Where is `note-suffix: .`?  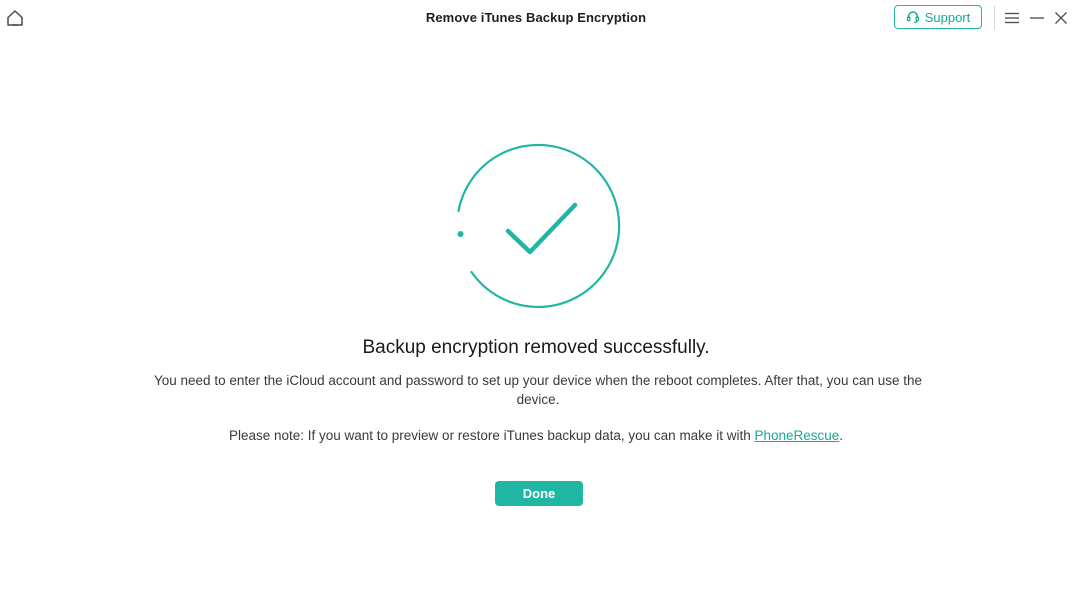
note-suffix: . is located at coordinates (841, 435).